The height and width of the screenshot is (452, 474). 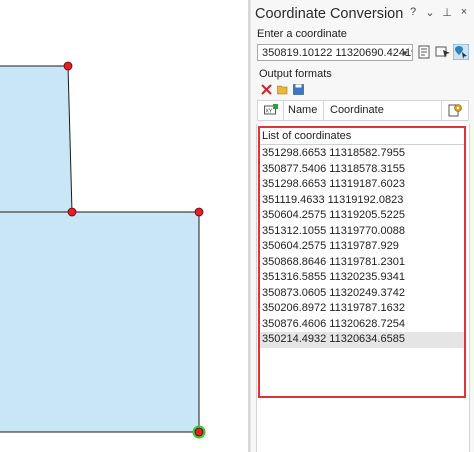 I want to click on options-dropdown-button: ⌄, so click(x=430, y=12).